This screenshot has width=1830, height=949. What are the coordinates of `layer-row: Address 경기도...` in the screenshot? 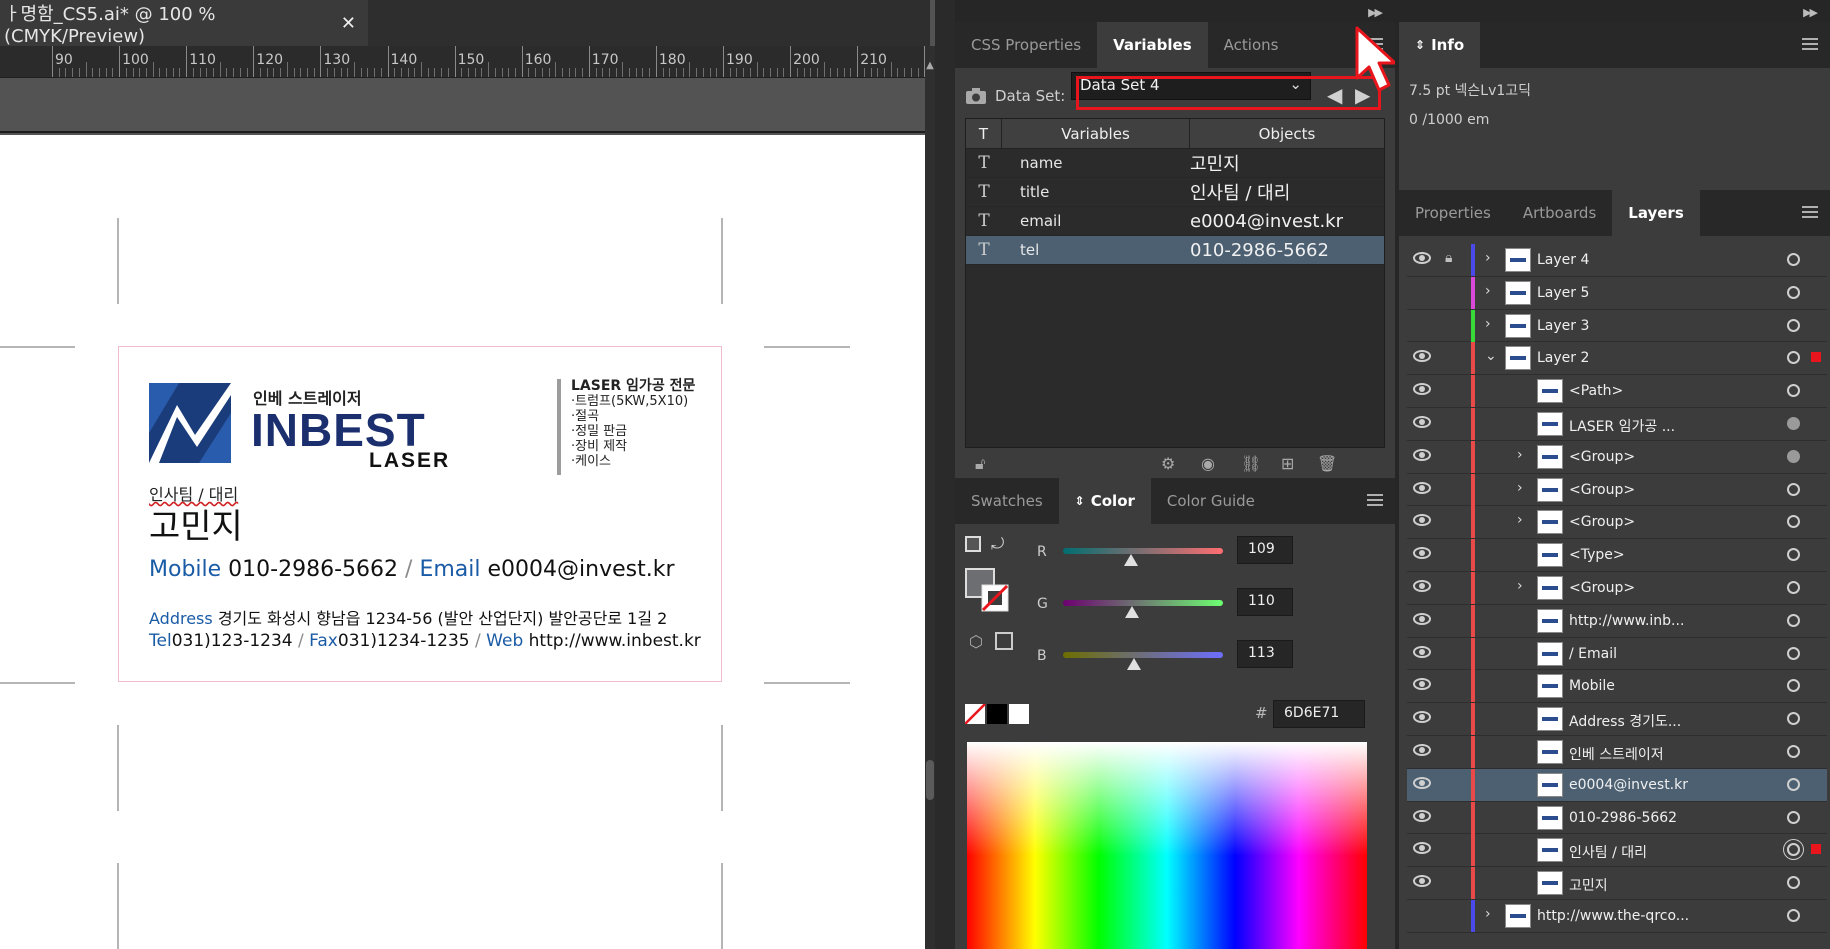 It's located at (1617, 719).